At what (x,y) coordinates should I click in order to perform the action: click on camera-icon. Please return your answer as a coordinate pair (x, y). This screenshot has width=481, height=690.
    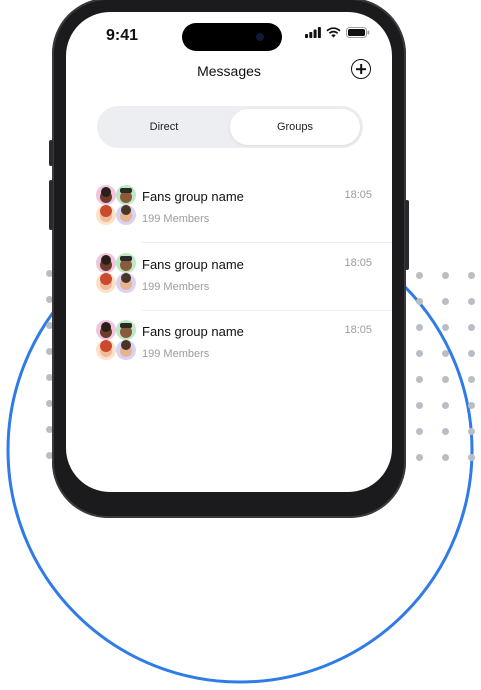
    Looking at the image, I should click on (260, 37).